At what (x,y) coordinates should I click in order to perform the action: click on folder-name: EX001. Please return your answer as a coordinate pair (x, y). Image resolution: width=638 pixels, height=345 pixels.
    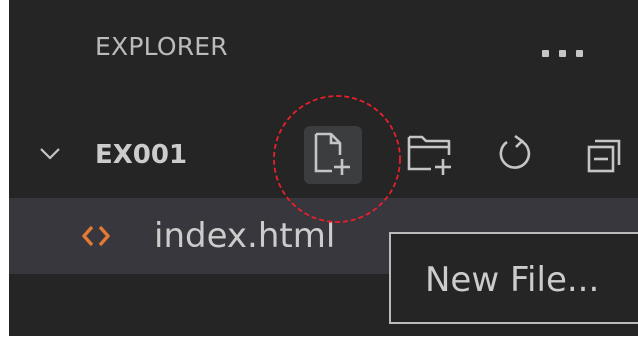
    Looking at the image, I should click on (141, 155).